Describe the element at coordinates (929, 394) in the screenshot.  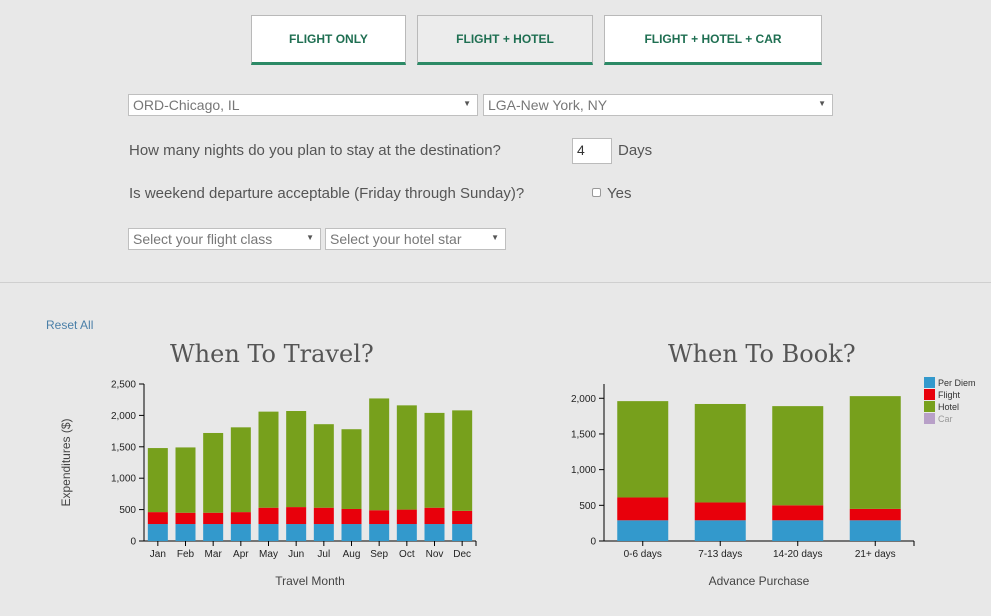
I see `legend-swatch-flight` at that location.